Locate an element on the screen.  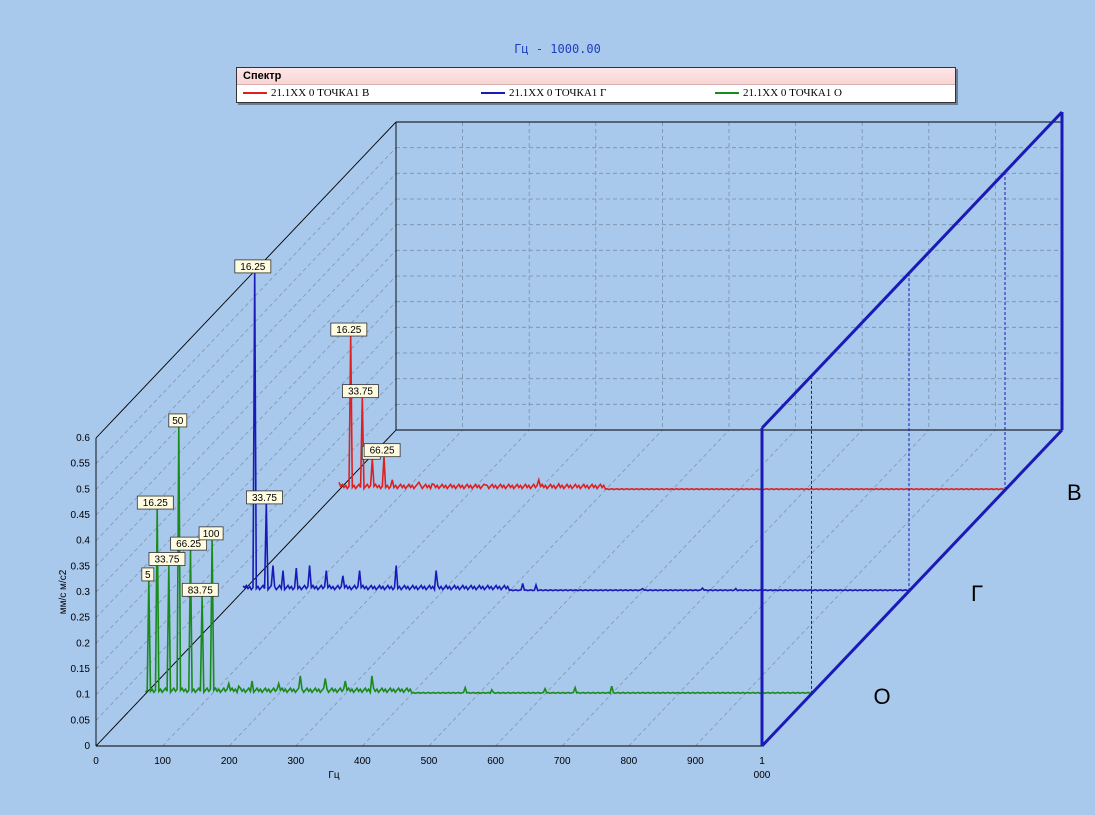
data-label-text: 50 is located at coordinates (178, 421).